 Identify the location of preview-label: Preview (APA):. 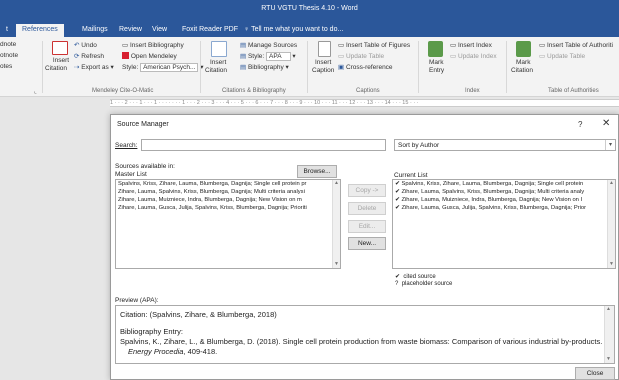
(137, 300).